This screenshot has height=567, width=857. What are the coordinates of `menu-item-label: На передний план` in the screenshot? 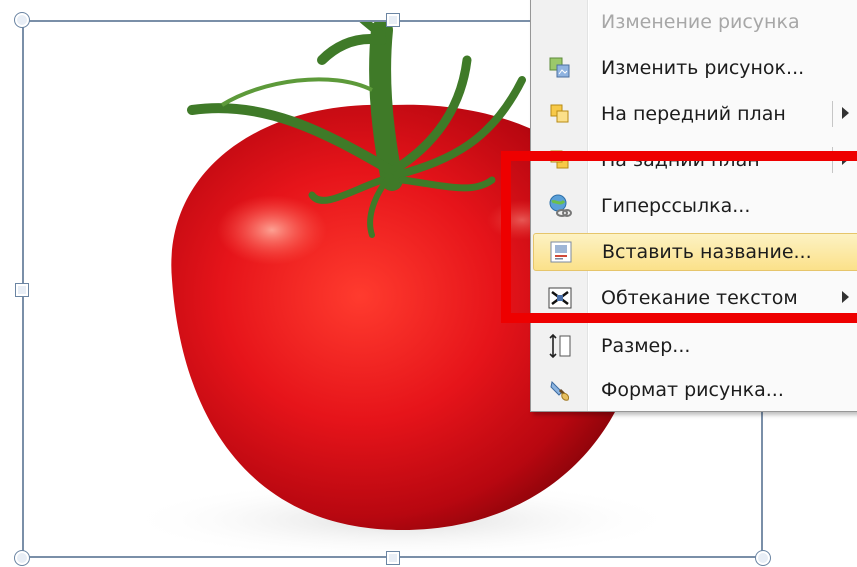 It's located at (693, 114).